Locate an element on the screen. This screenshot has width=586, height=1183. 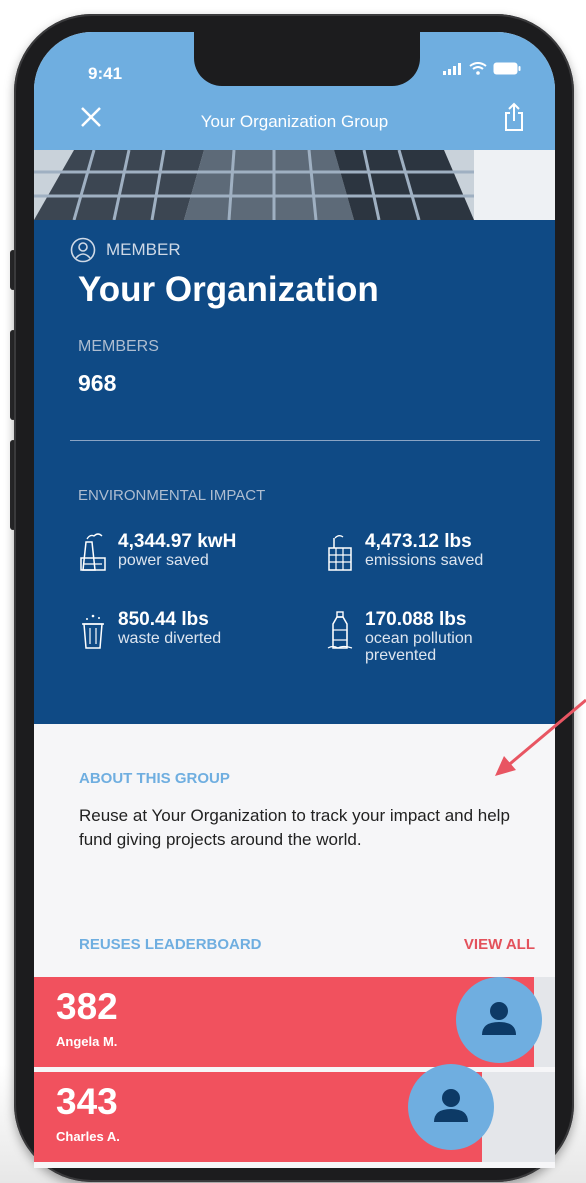
bottle-icon is located at coordinates (340, 630).